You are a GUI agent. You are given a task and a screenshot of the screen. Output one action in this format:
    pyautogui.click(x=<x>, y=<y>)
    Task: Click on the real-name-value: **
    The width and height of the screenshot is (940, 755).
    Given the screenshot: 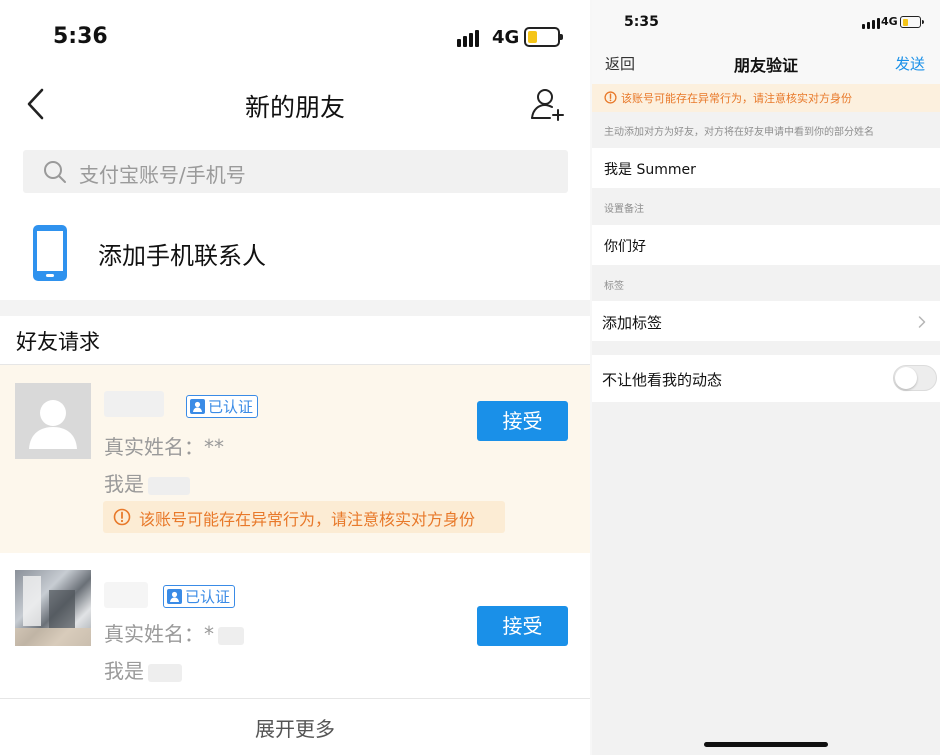 What is the action you would take?
    pyautogui.click(x=214, y=447)
    